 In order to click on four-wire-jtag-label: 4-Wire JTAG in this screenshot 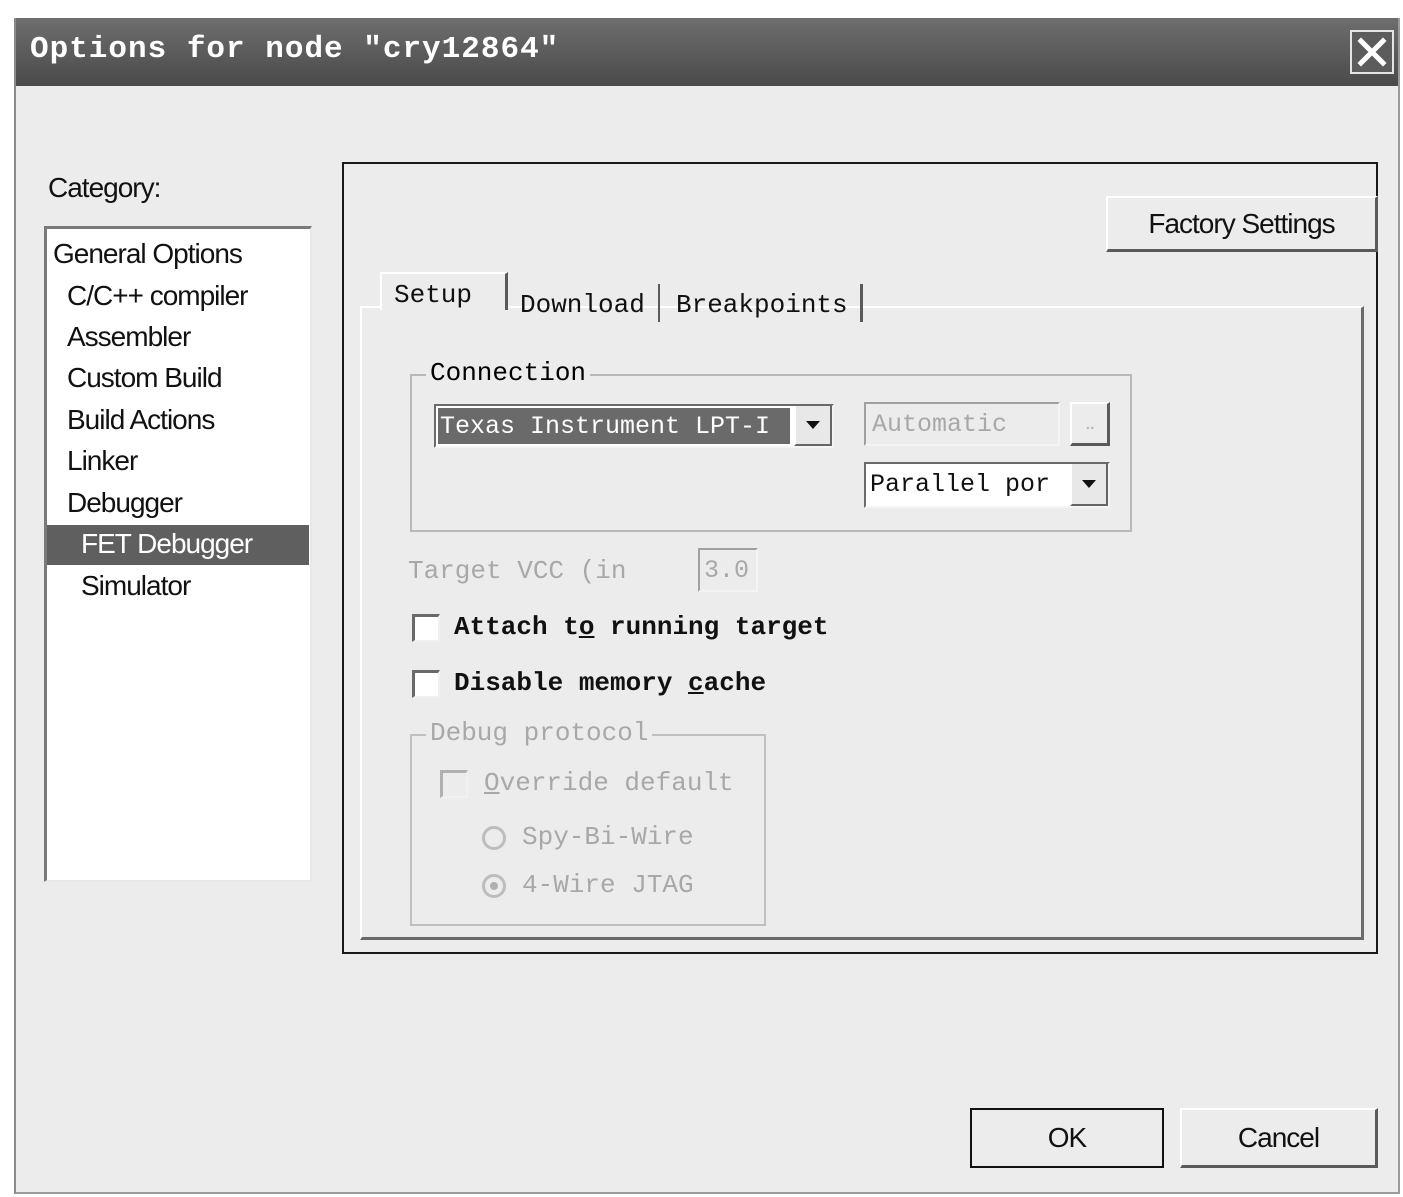, I will do `click(608, 885)`.